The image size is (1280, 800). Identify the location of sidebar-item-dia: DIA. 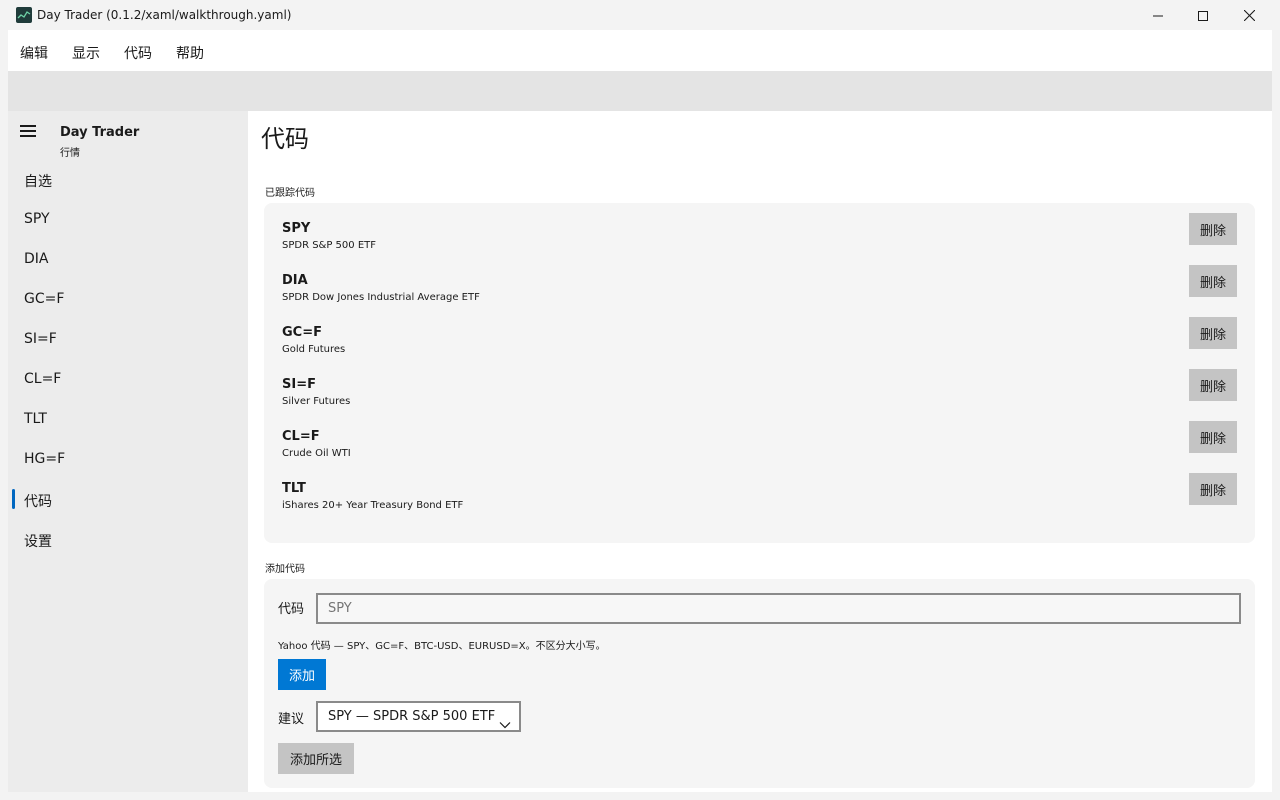
(36, 259).